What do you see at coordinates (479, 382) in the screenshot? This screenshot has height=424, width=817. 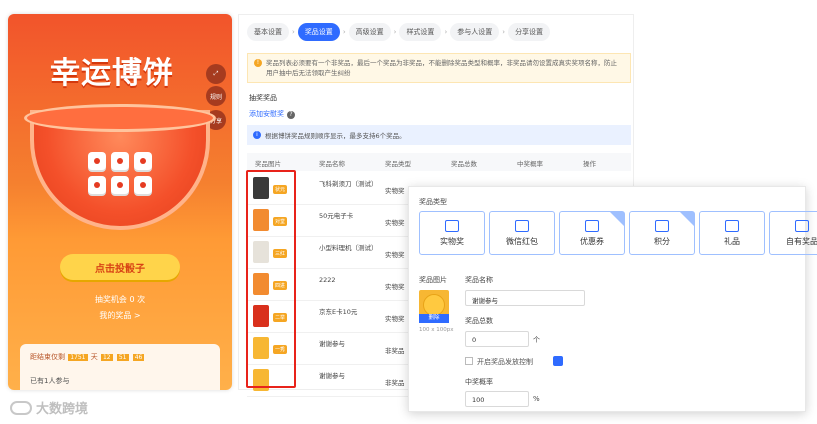 I see `rate-label: 中奖概率` at bounding box center [479, 382].